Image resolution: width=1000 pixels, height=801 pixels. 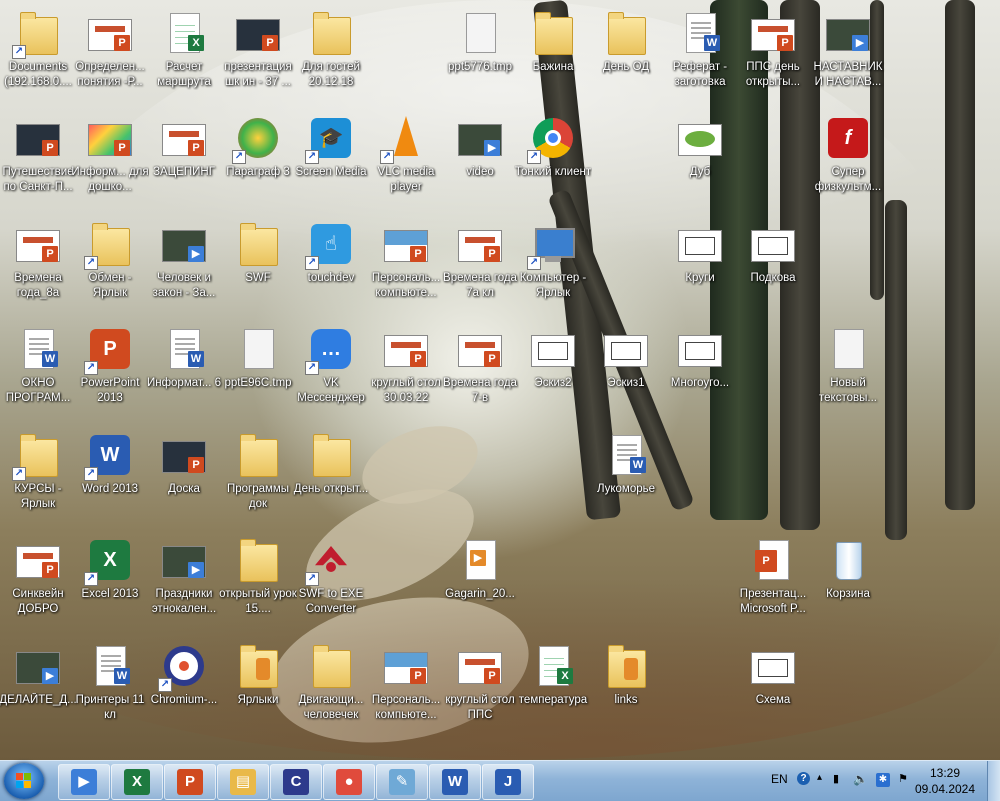 I want to click on desktop-icon-компьютер-ярлык: ↗ Компьютер - Ярлык, so click(x=553, y=268).